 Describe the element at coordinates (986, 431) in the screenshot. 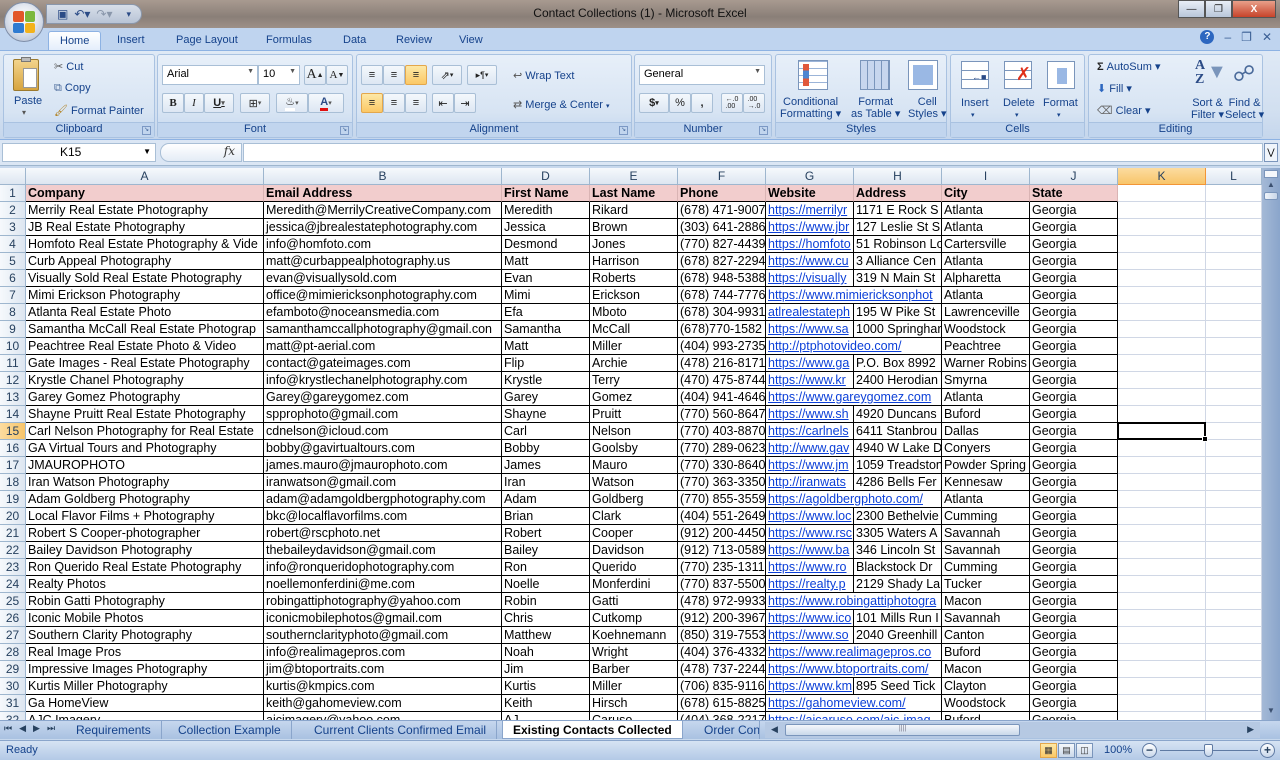

I see `data-cell: Dallas` at that location.